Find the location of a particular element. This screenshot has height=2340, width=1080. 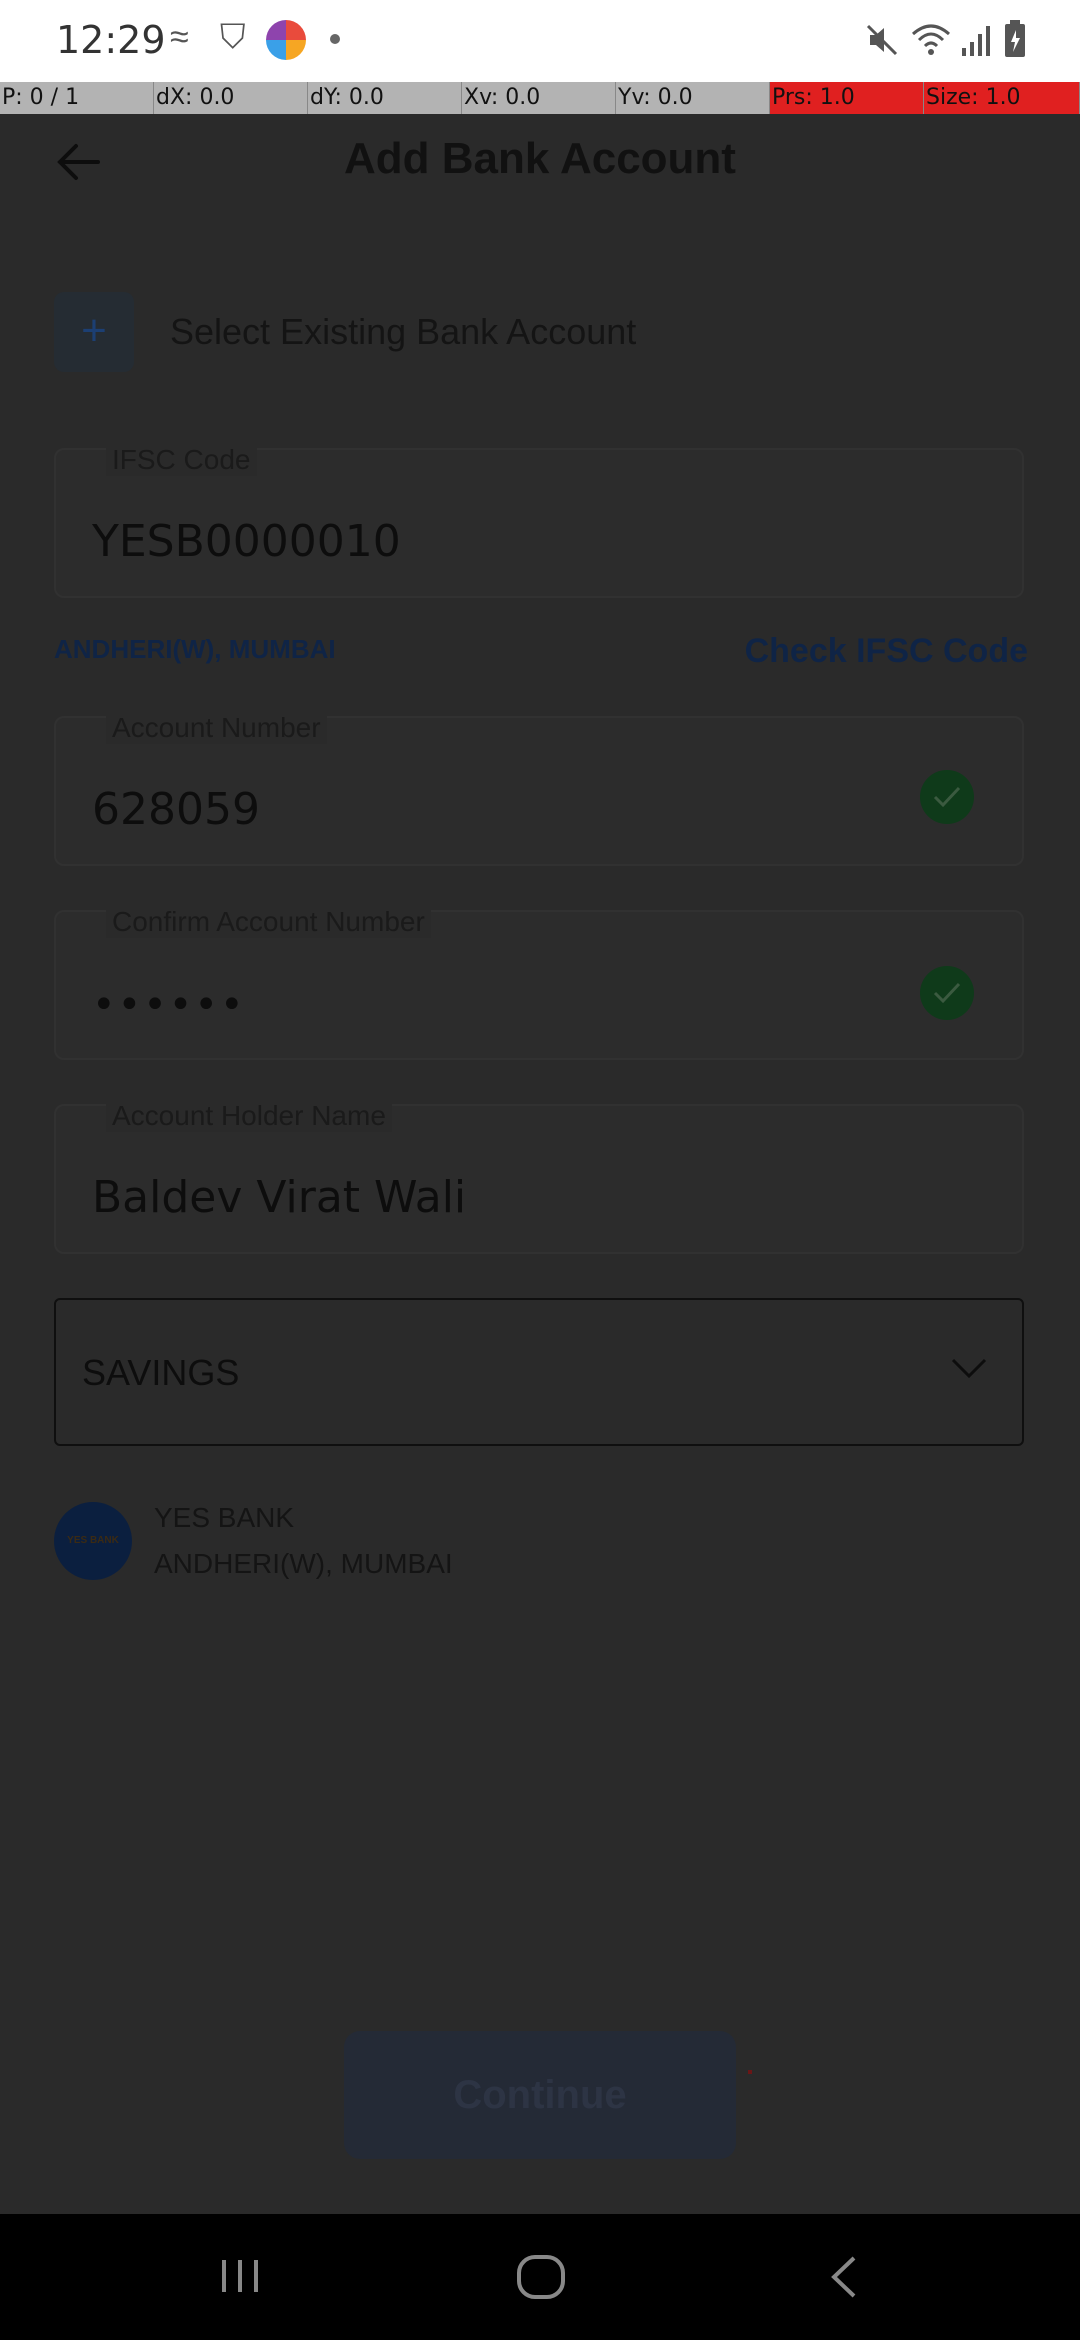

velocity-x: Xv: 0.0 is located at coordinates (539, 98).